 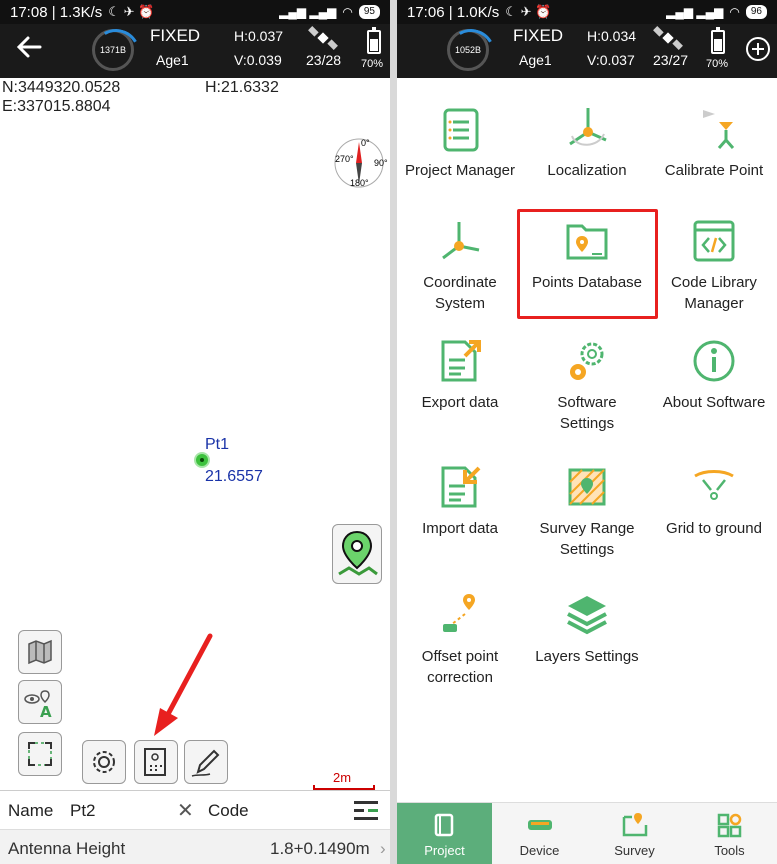 I want to click on scale-label: 2m, so click(x=342, y=777).